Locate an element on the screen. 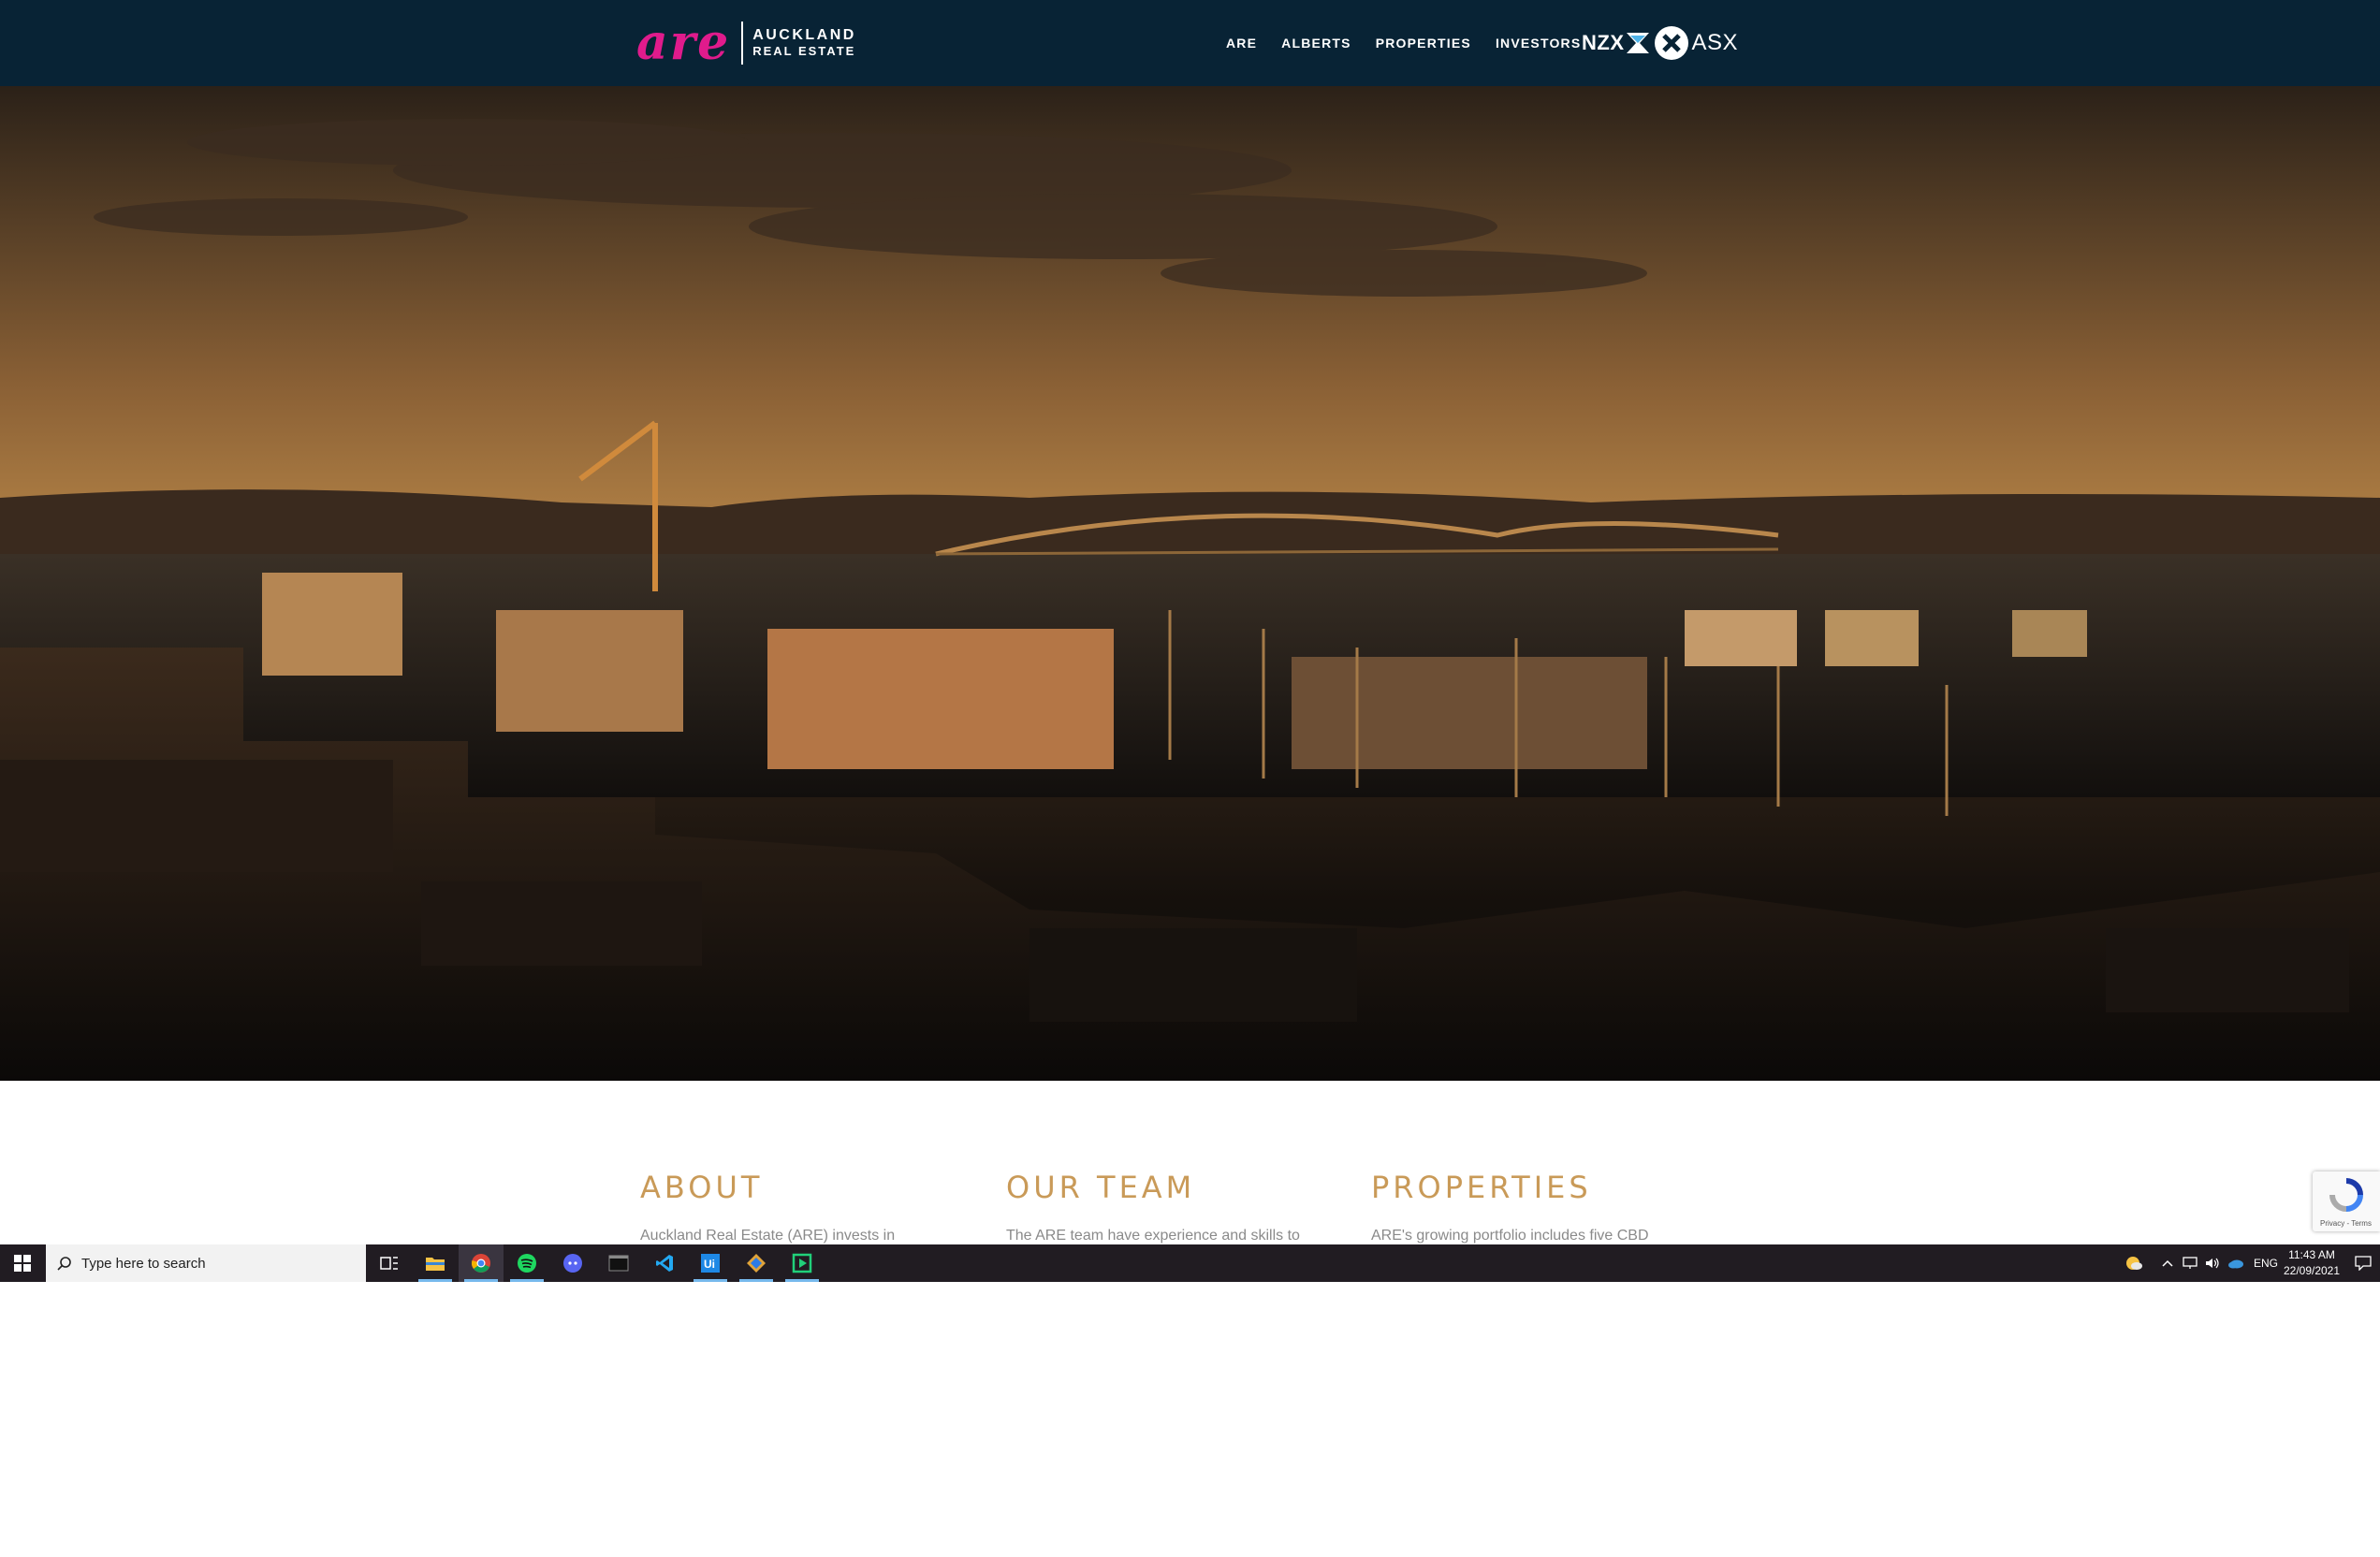  uipath-icon: Ui is located at coordinates (710, 1264).